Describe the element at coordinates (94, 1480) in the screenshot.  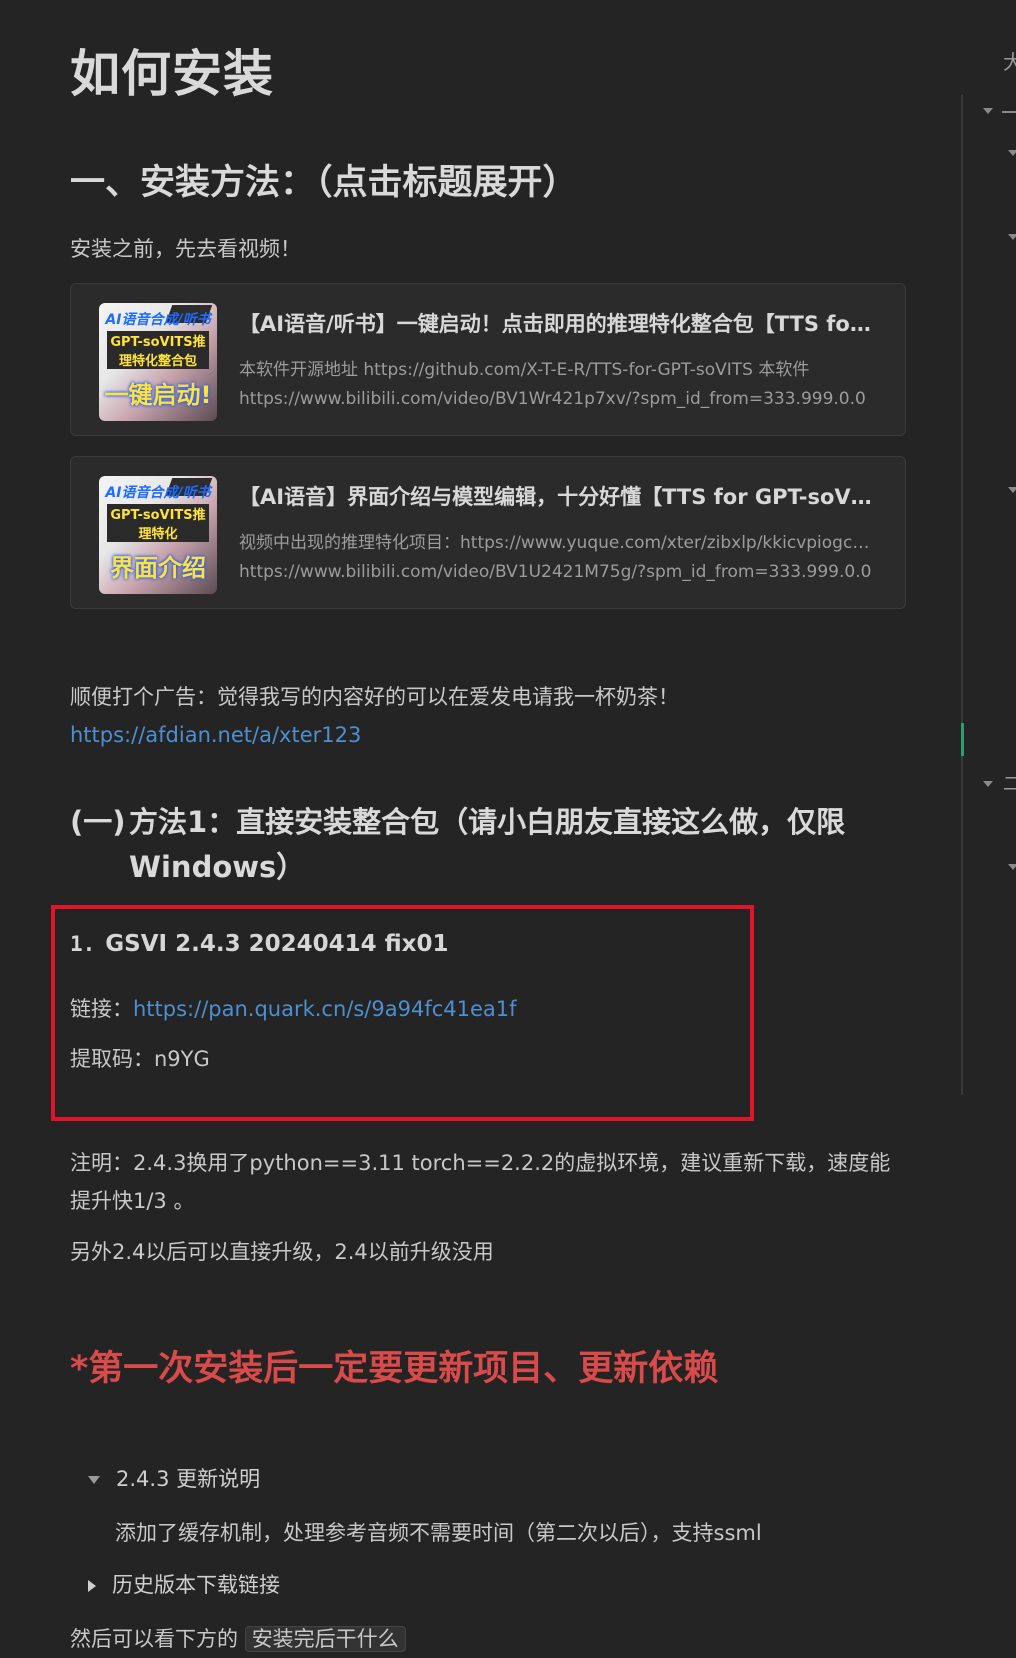
I see `chevron-down-icon` at that location.